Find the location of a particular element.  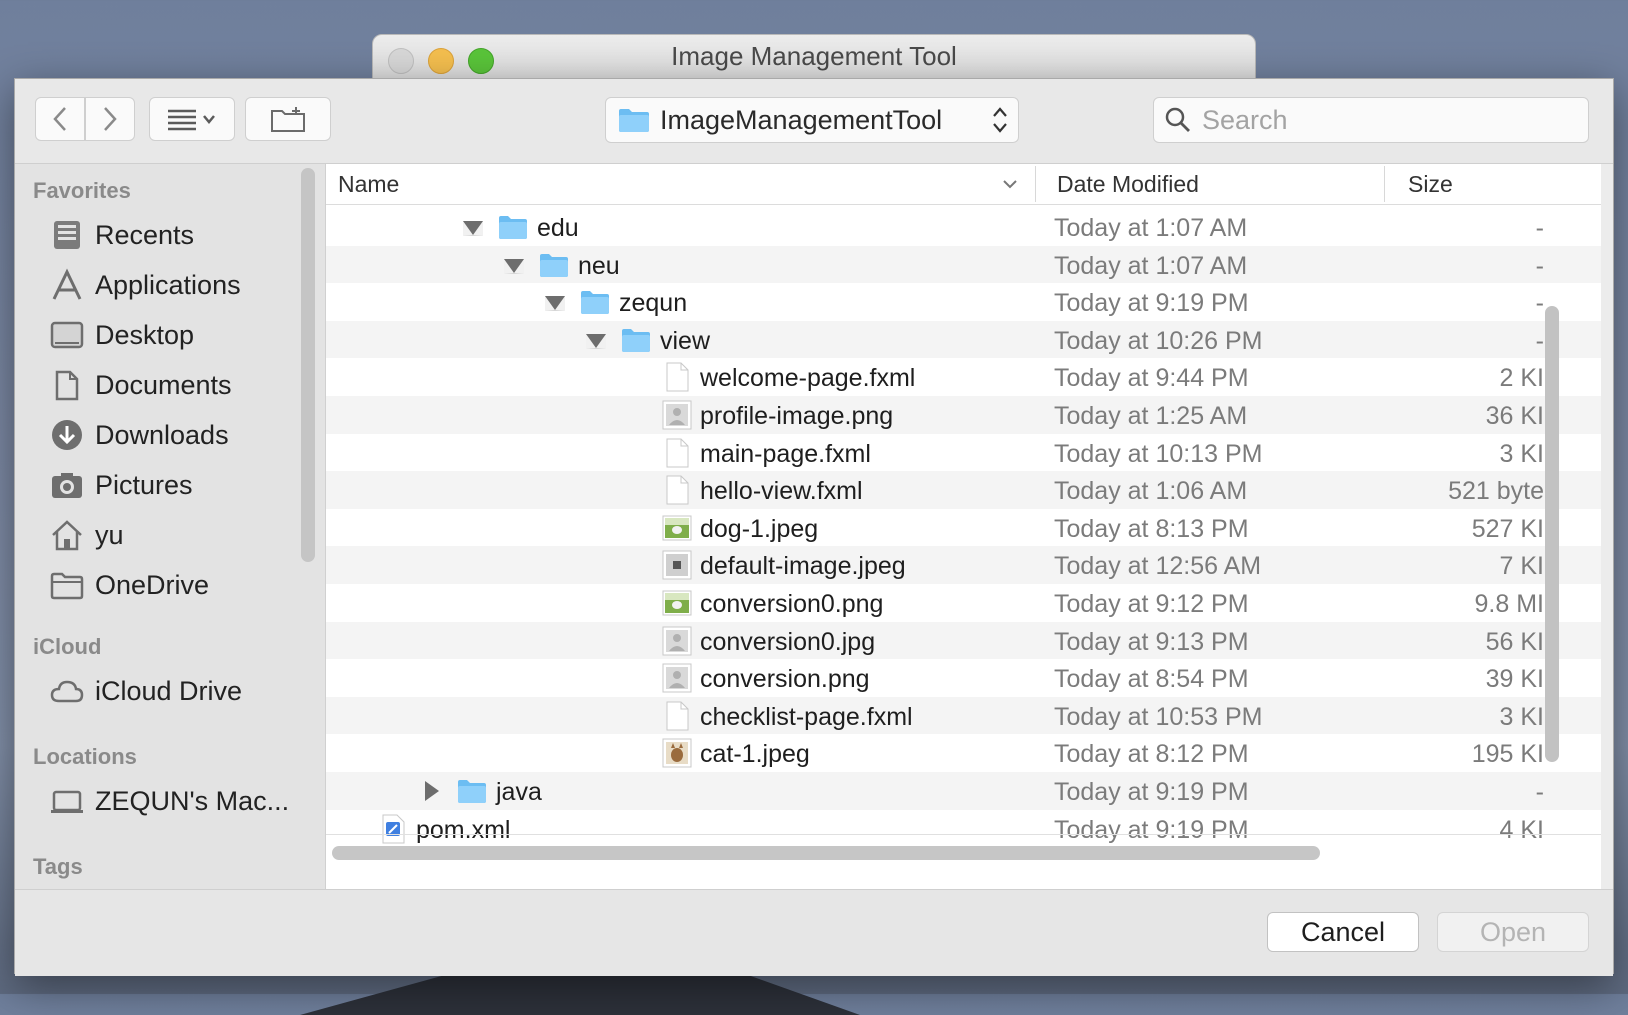

view-options-button is located at coordinates (192, 119).